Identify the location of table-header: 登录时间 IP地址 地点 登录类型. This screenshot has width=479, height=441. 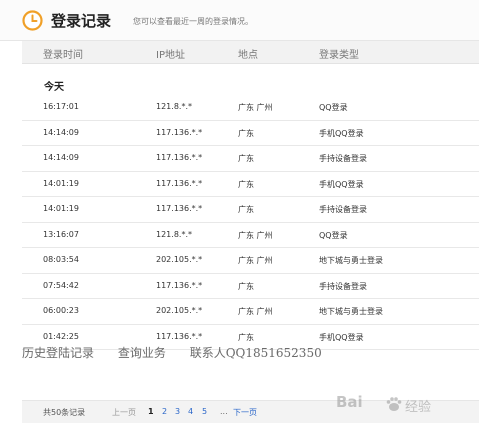
(250, 52).